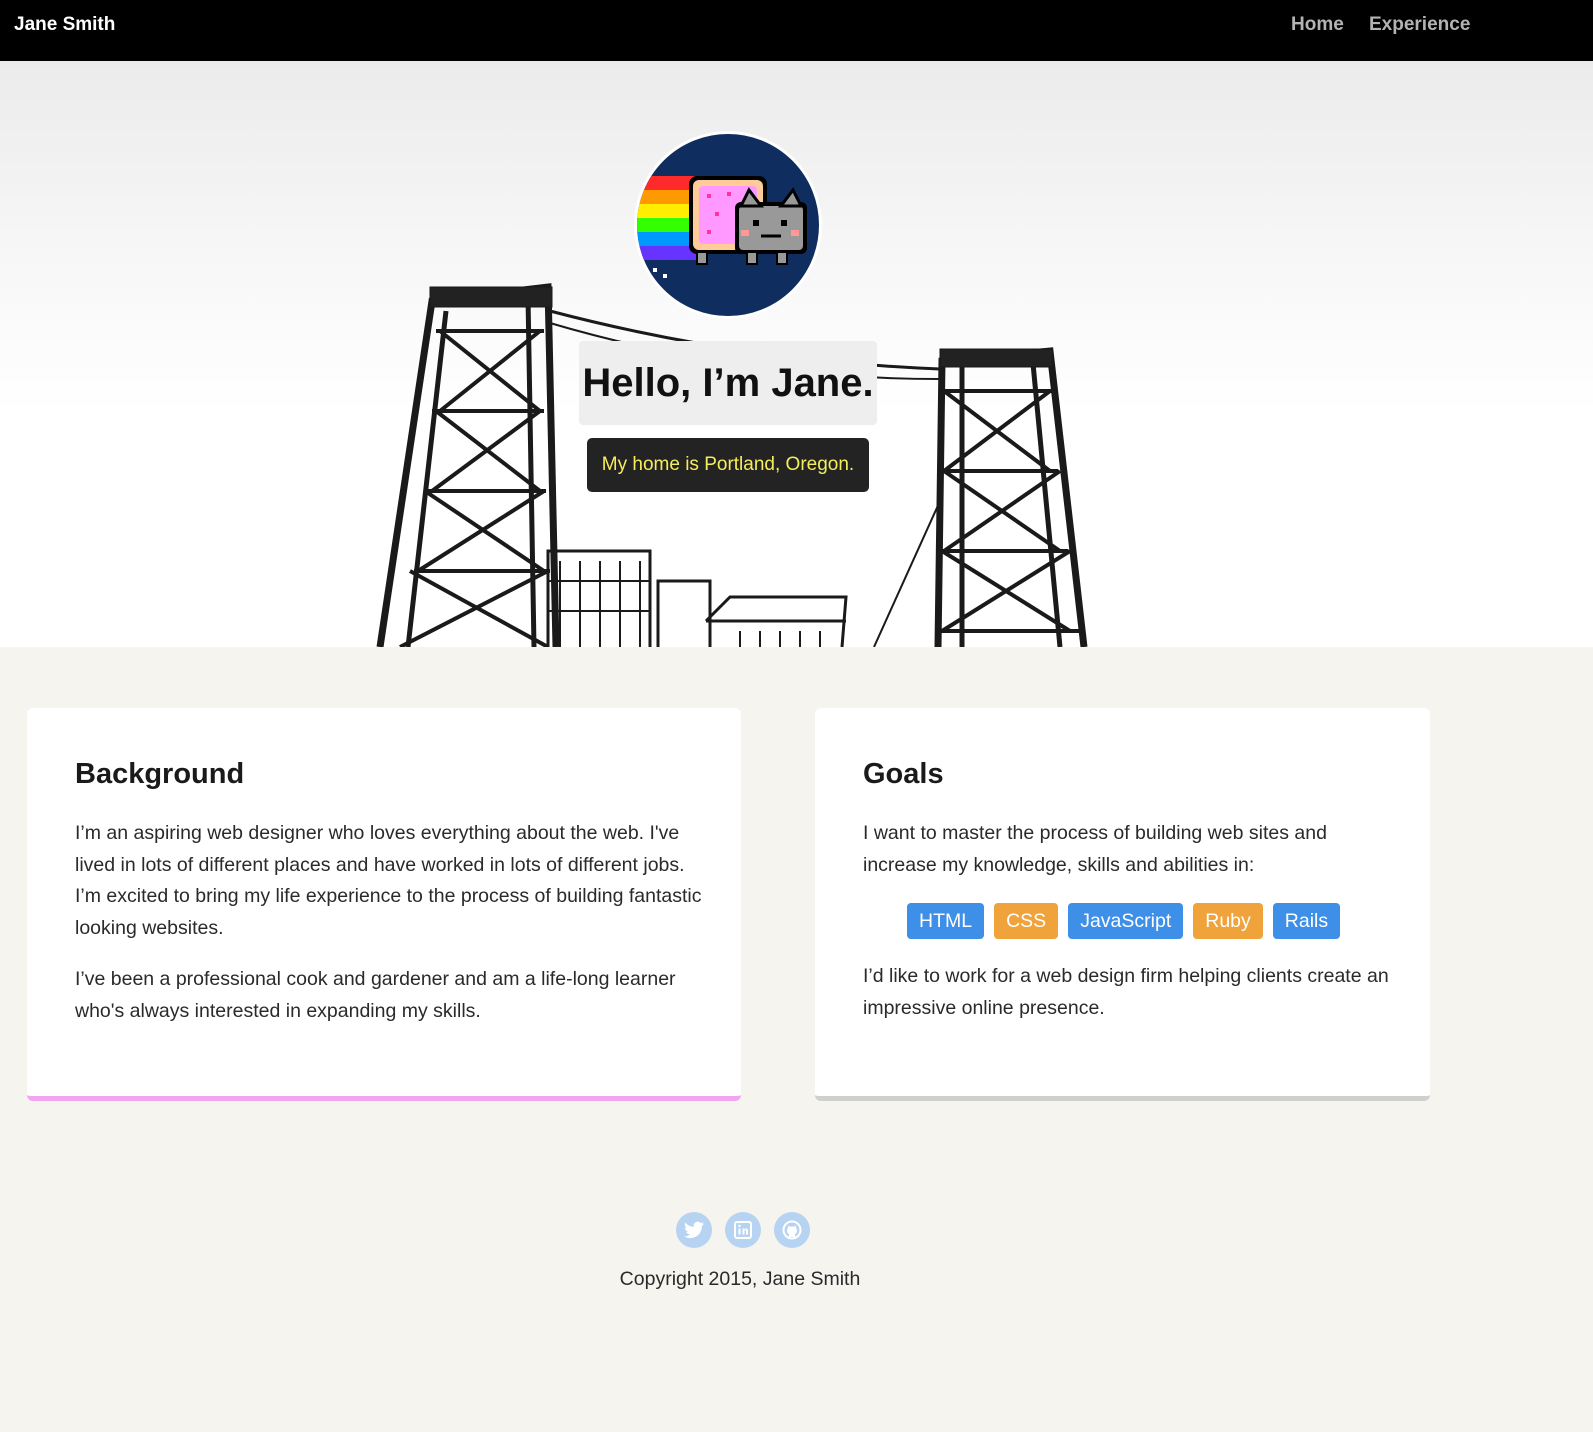 Image resolution: width=1593 pixels, height=1432 pixels. What do you see at coordinates (1306, 921) in the screenshot?
I see `skill-tag-rails: Rails` at bounding box center [1306, 921].